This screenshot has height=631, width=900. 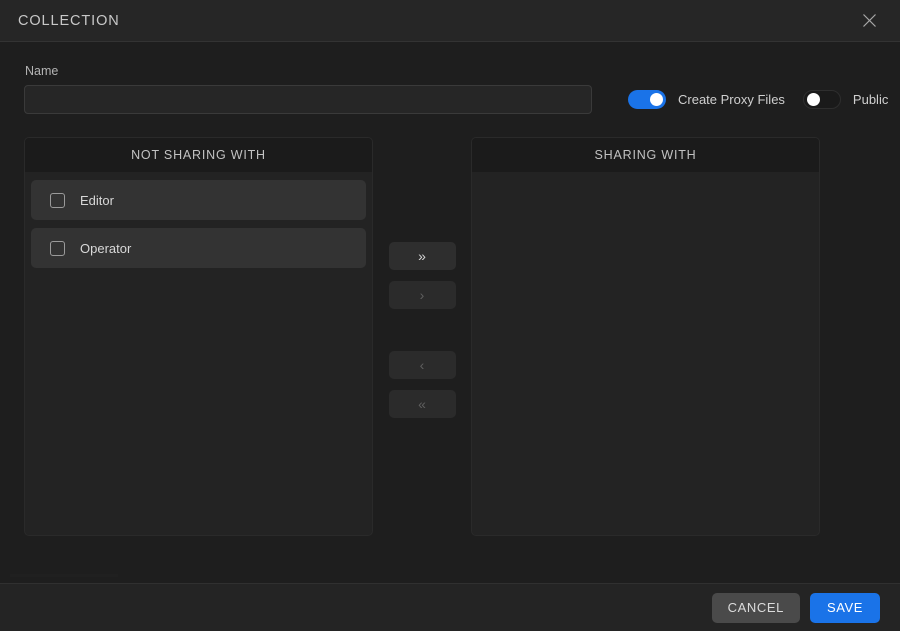 What do you see at coordinates (731, 99) in the screenshot?
I see `create-proxy-files-label: Create Proxy Files` at bounding box center [731, 99].